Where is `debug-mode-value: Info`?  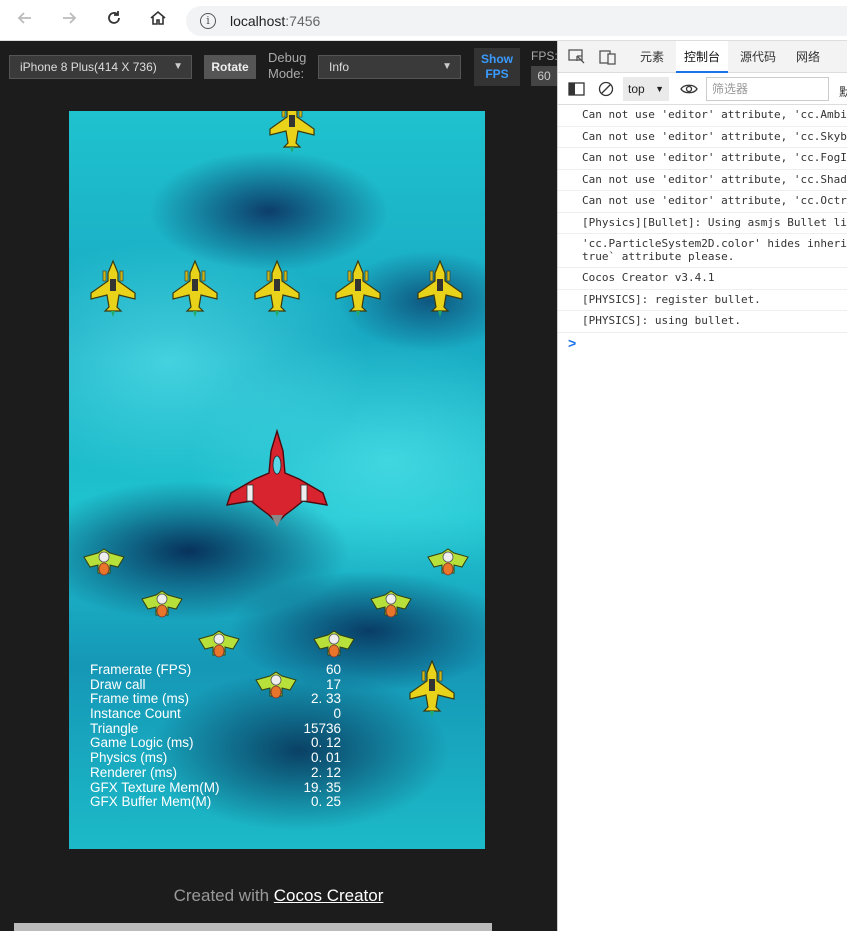
debug-mode-value: Info is located at coordinates (339, 67).